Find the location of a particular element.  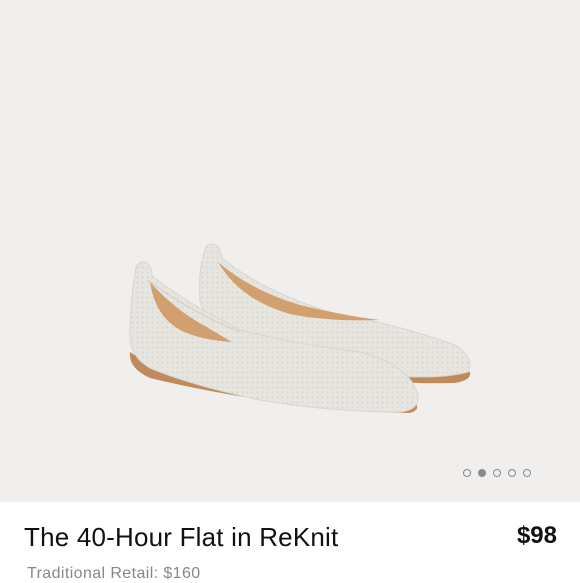

gallery-pagination is located at coordinates (497, 473).